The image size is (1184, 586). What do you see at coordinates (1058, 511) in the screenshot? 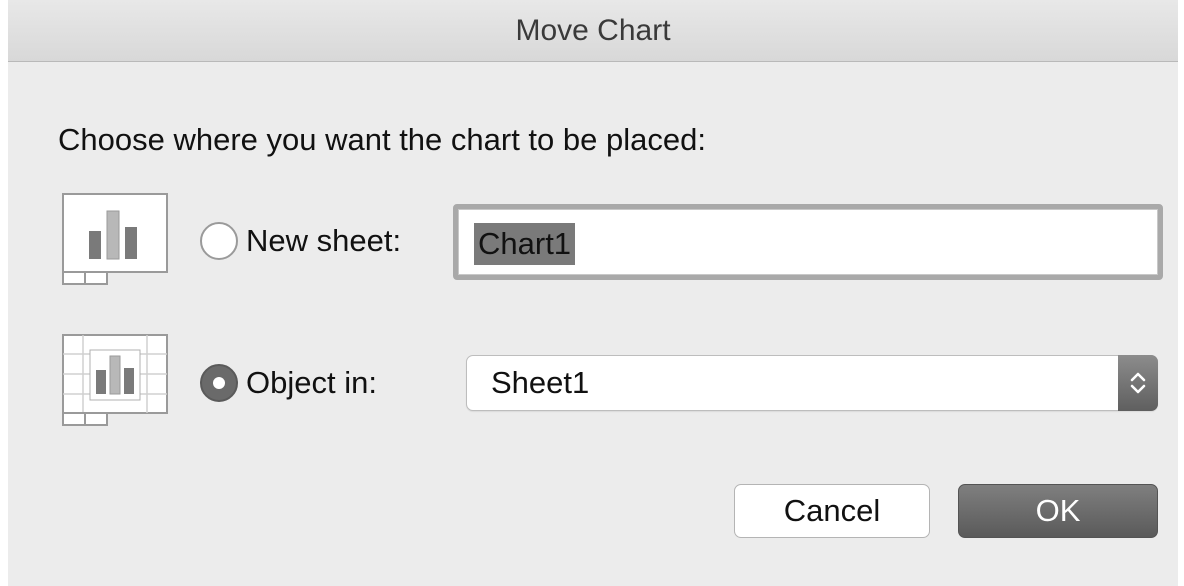
I see `ok-button: OK` at bounding box center [1058, 511].